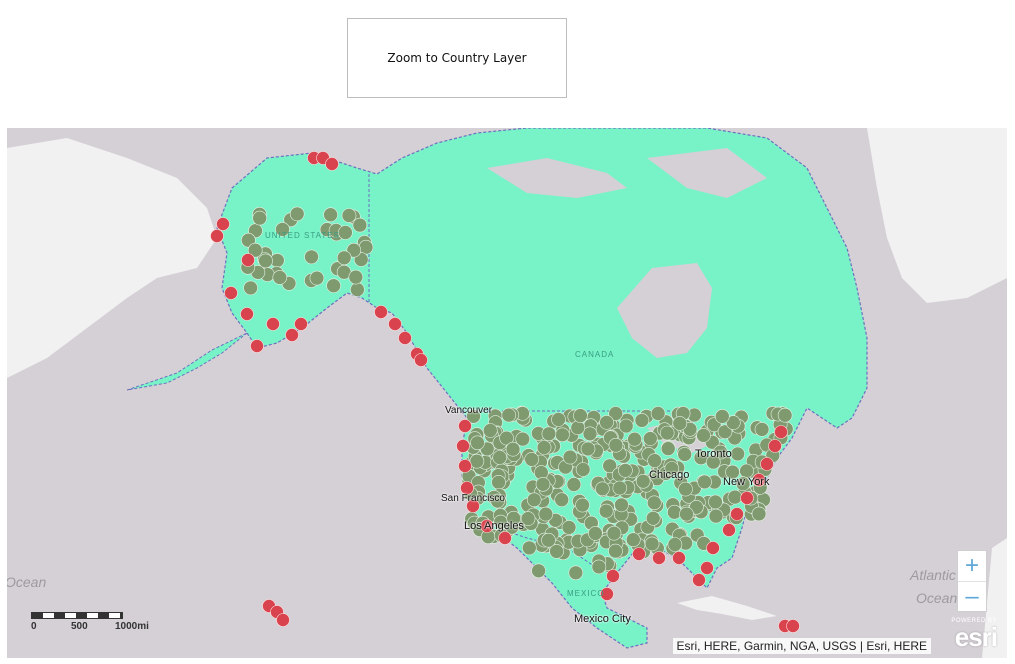 Image resolution: width=1015 pixels, height=664 pixels. I want to click on zoom-in-icon: +, so click(972, 566).